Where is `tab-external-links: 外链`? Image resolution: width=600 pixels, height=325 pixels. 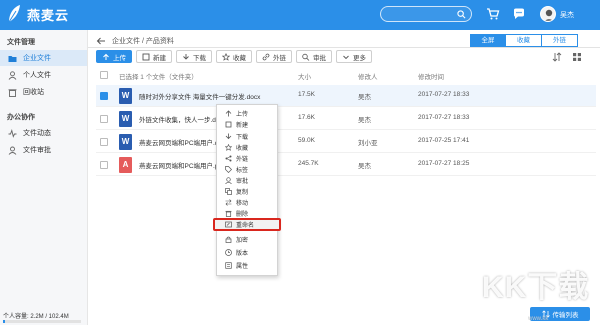 tab-external-links: 外链 is located at coordinates (560, 40).